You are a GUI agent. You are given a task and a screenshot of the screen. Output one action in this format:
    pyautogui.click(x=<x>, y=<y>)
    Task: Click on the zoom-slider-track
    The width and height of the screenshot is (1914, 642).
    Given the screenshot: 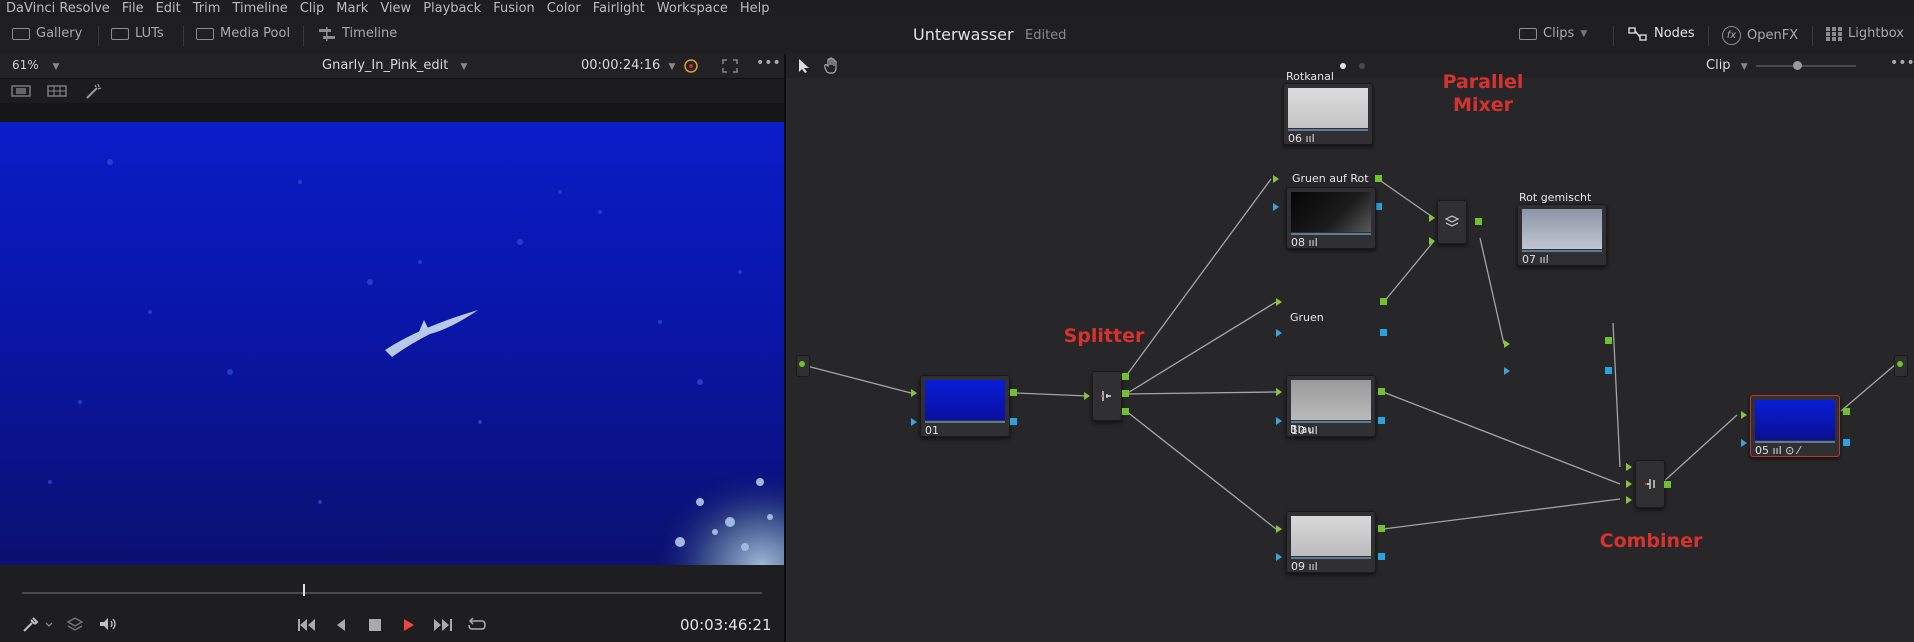 What is the action you would take?
    pyautogui.click(x=1806, y=66)
    